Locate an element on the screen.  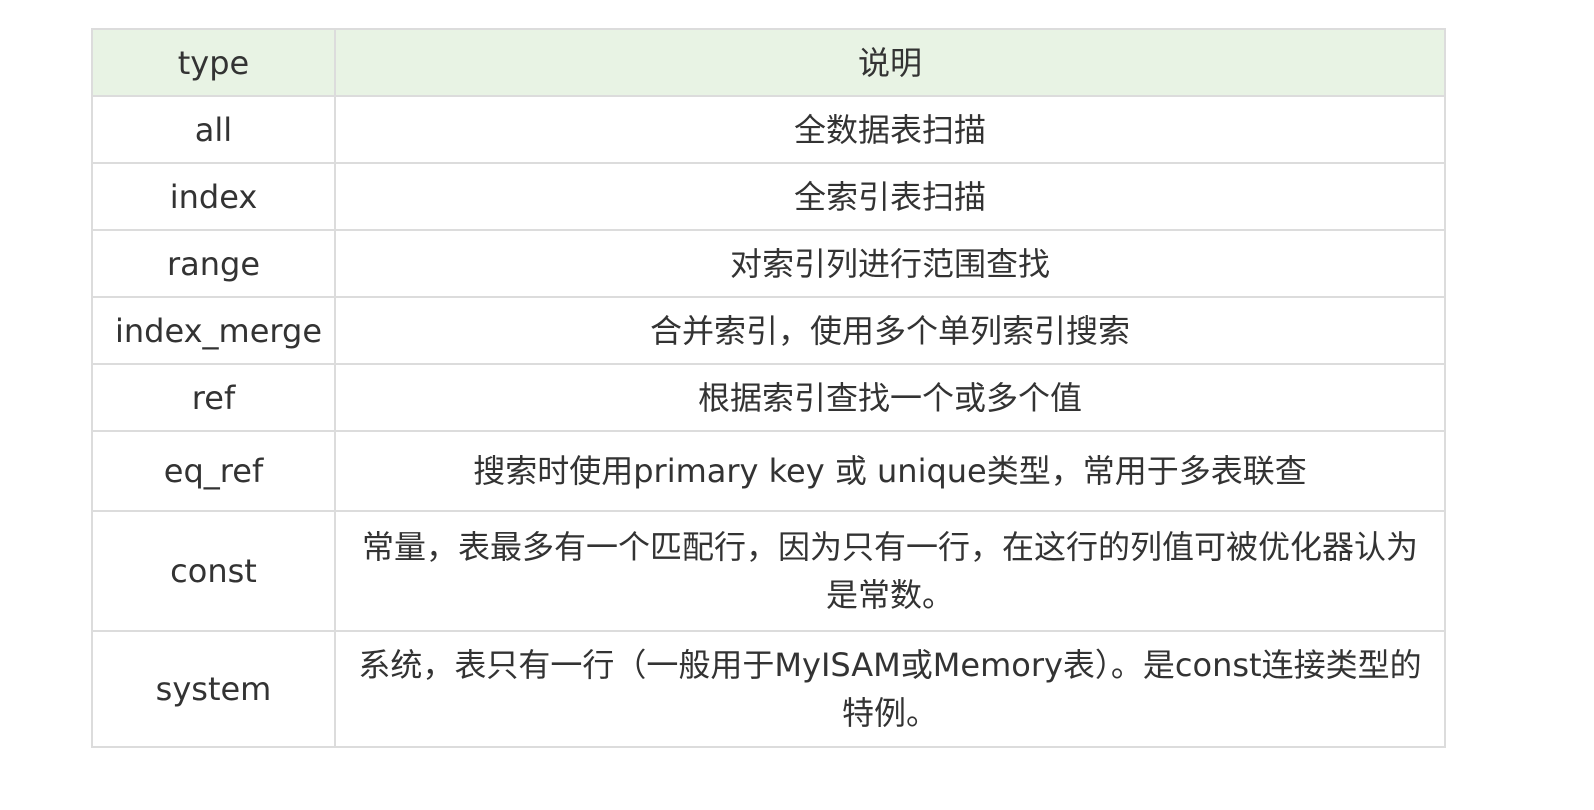
type-cell: range is located at coordinates (213, 263).